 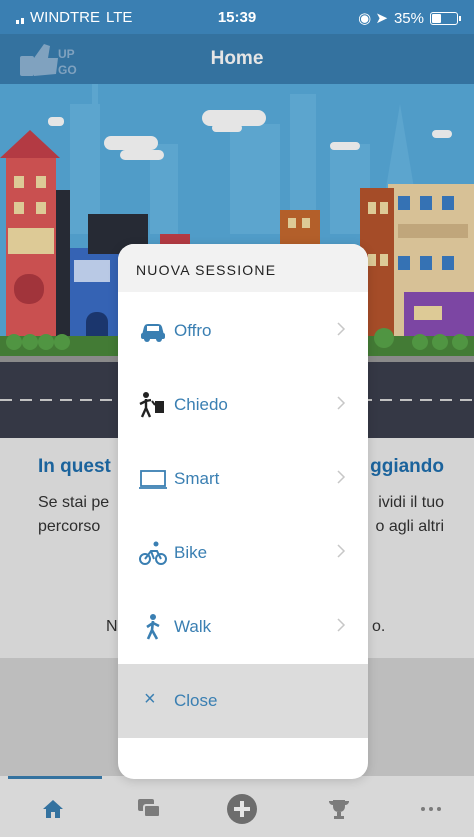 I want to click on hitchhike-icon, so click(x=151, y=405).